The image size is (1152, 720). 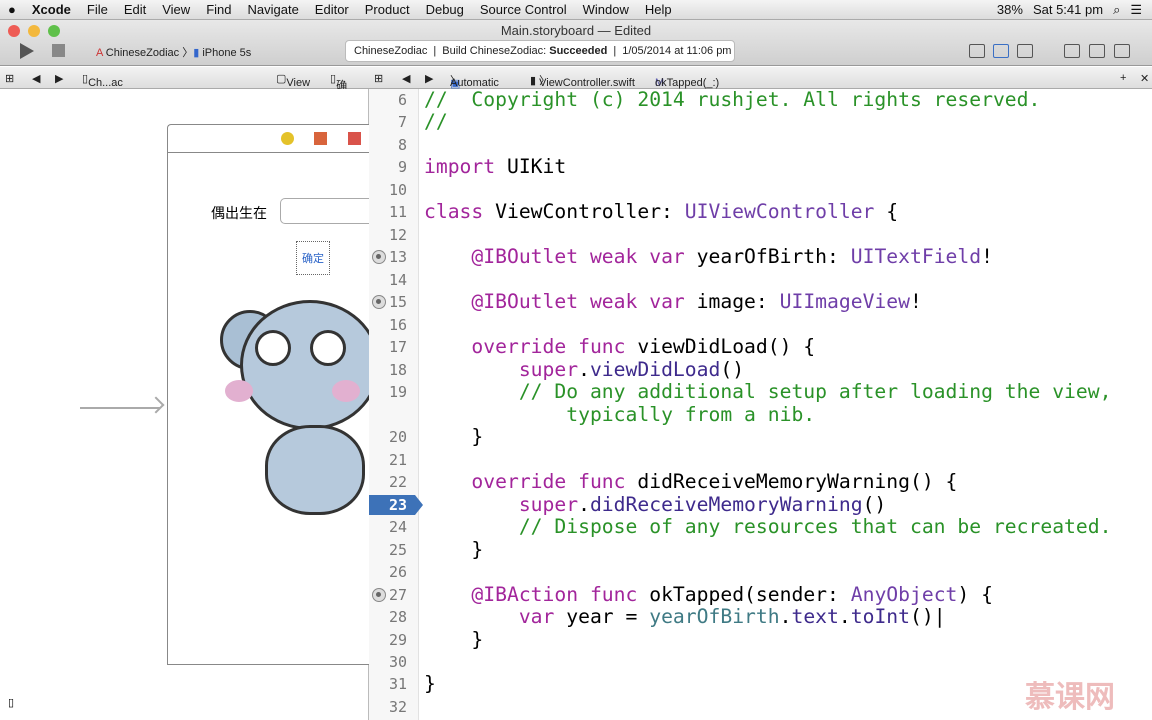 I want to click on menu-file: File, so click(x=97, y=9).